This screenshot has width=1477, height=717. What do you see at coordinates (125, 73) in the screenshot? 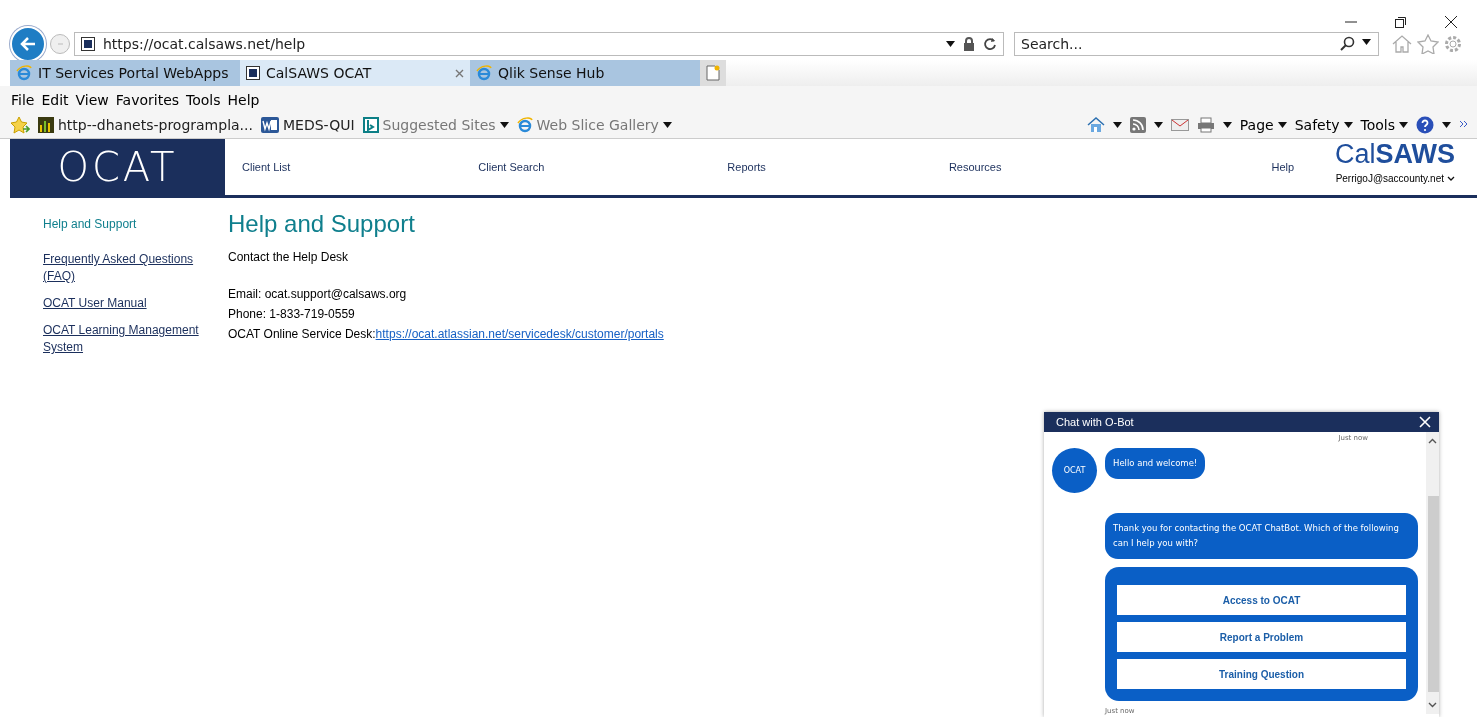
I see `browser-tab: IT Services Portal WebApps` at bounding box center [125, 73].